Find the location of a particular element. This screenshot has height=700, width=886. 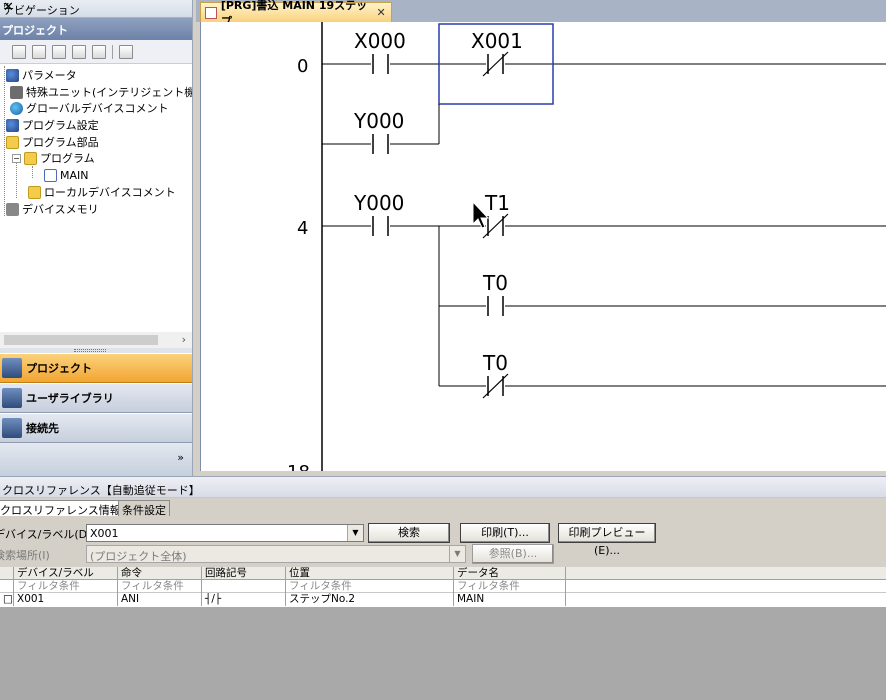

program-settings-icon is located at coordinates (12, 125).